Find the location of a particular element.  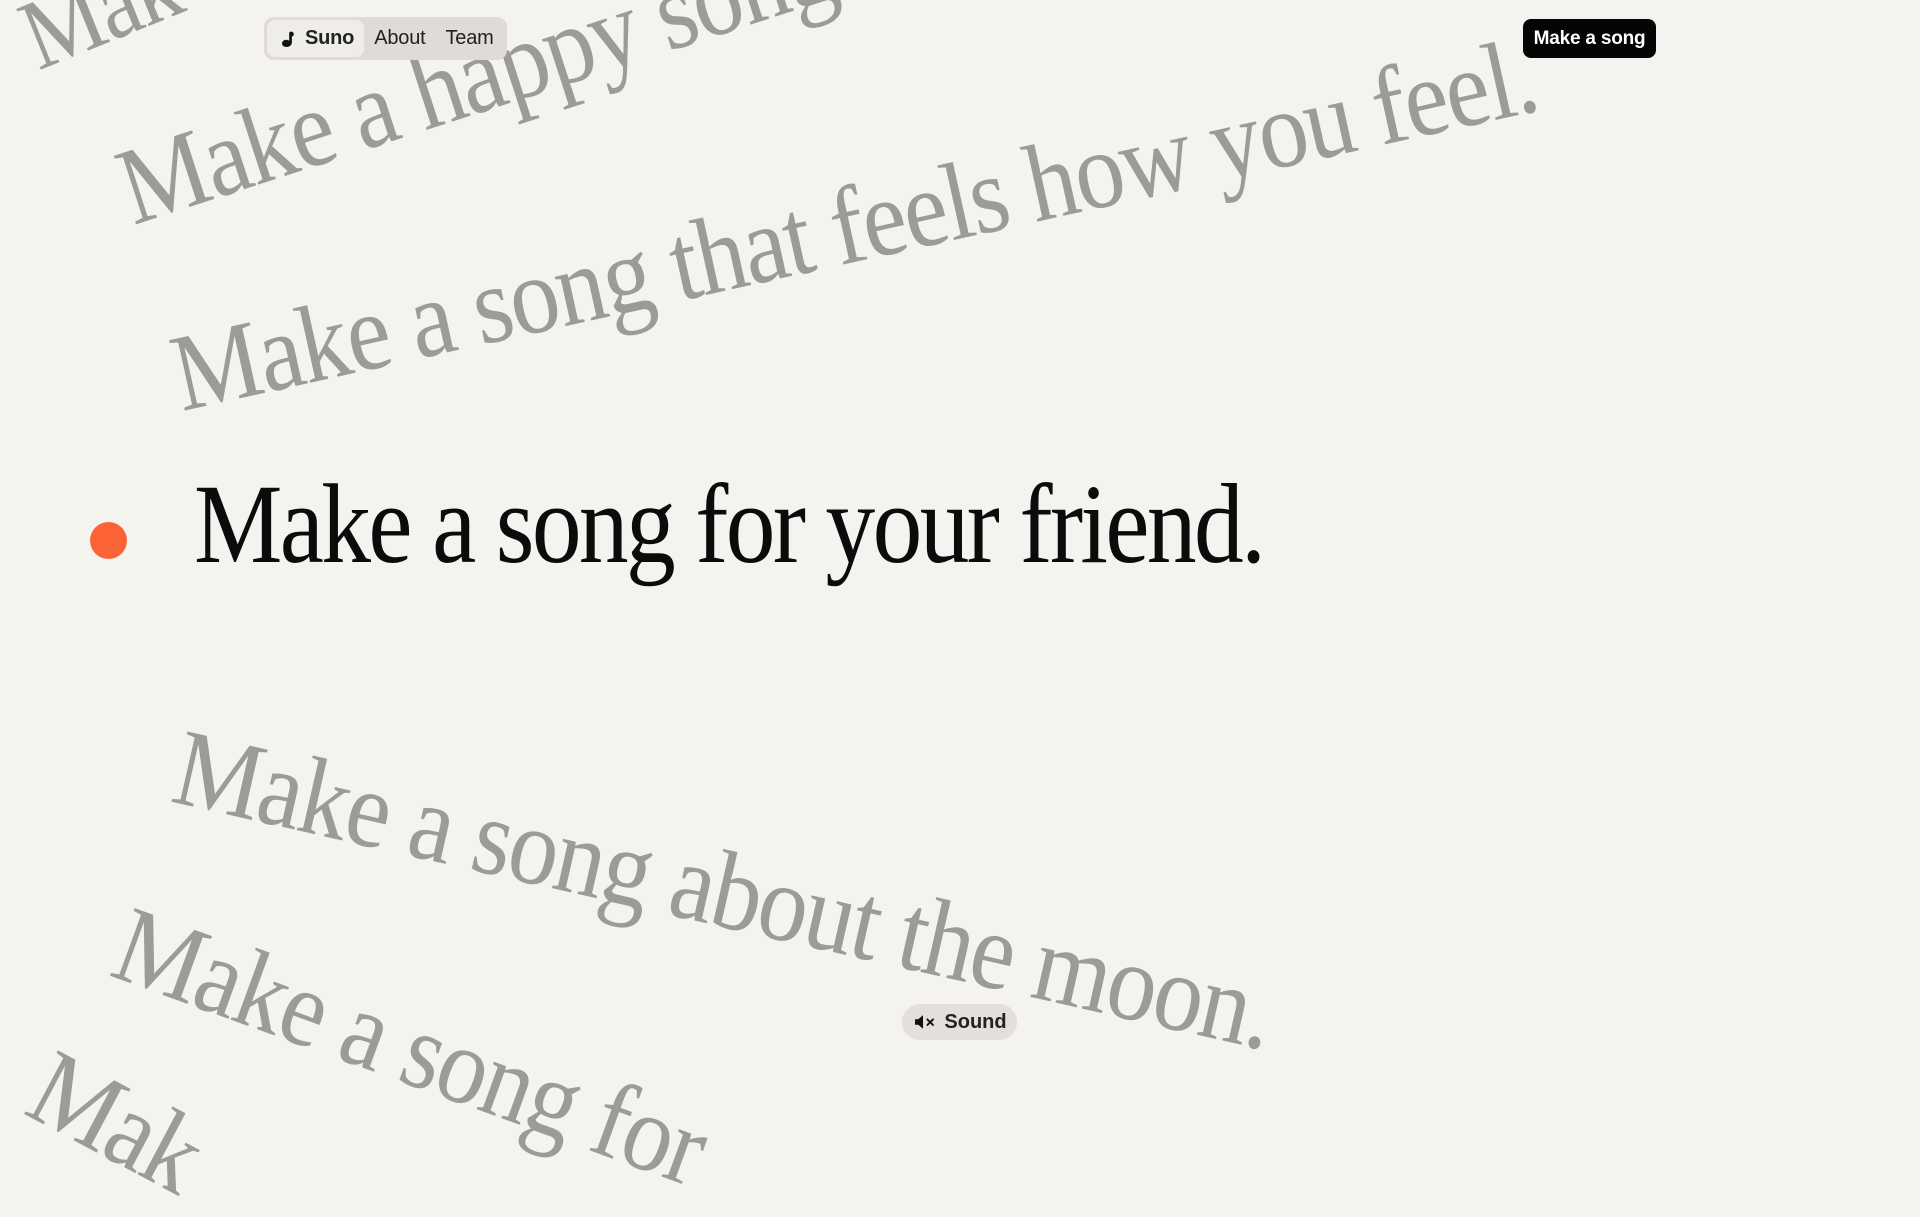

nav-item-suno: Suno is located at coordinates (316, 38).